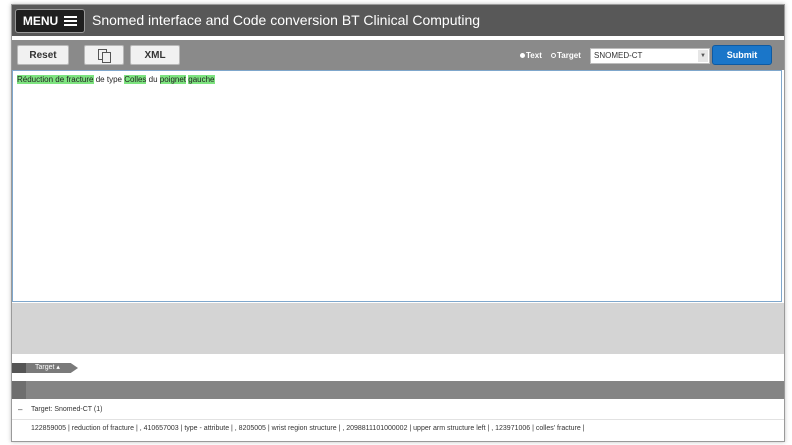  Describe the element at coordinates (19, 368) in the screenshot. I see `target-tab-handle` at that location.